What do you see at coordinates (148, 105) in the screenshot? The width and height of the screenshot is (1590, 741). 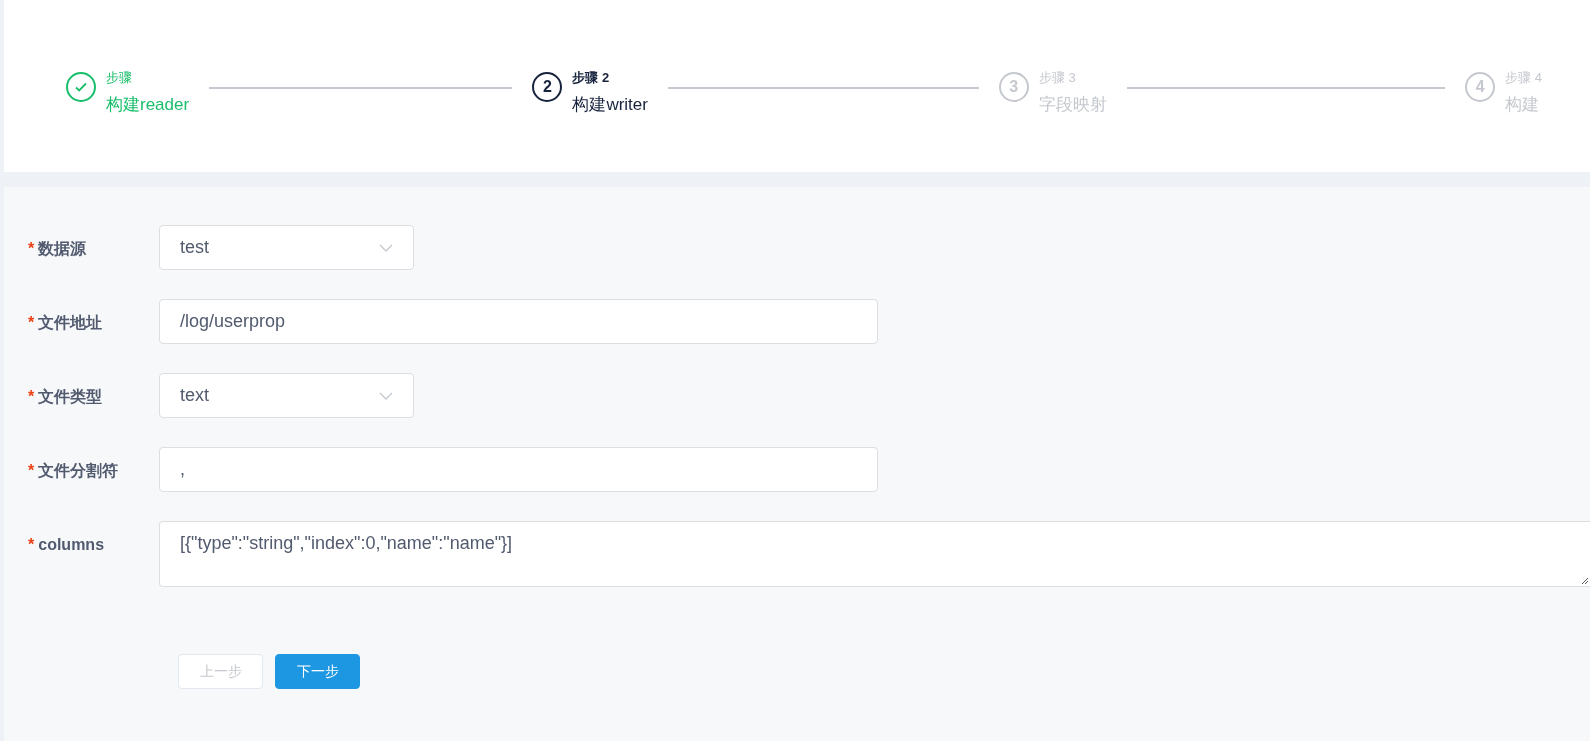 I see `step-title: 构建reader` at bounding box center [148, 105].